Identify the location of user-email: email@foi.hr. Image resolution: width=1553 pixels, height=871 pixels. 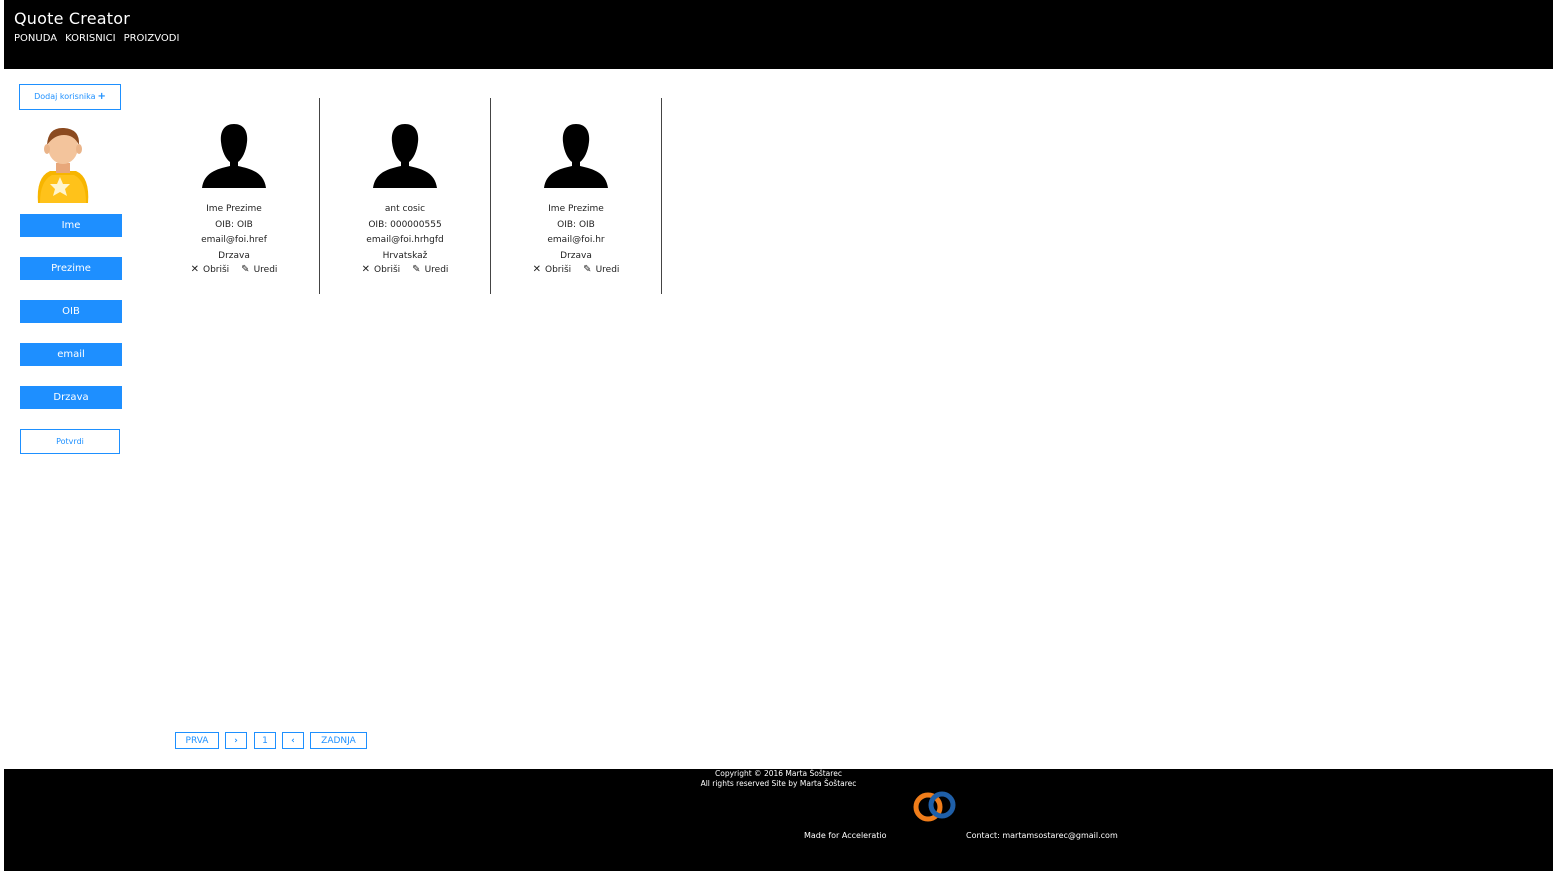
(576, 240).